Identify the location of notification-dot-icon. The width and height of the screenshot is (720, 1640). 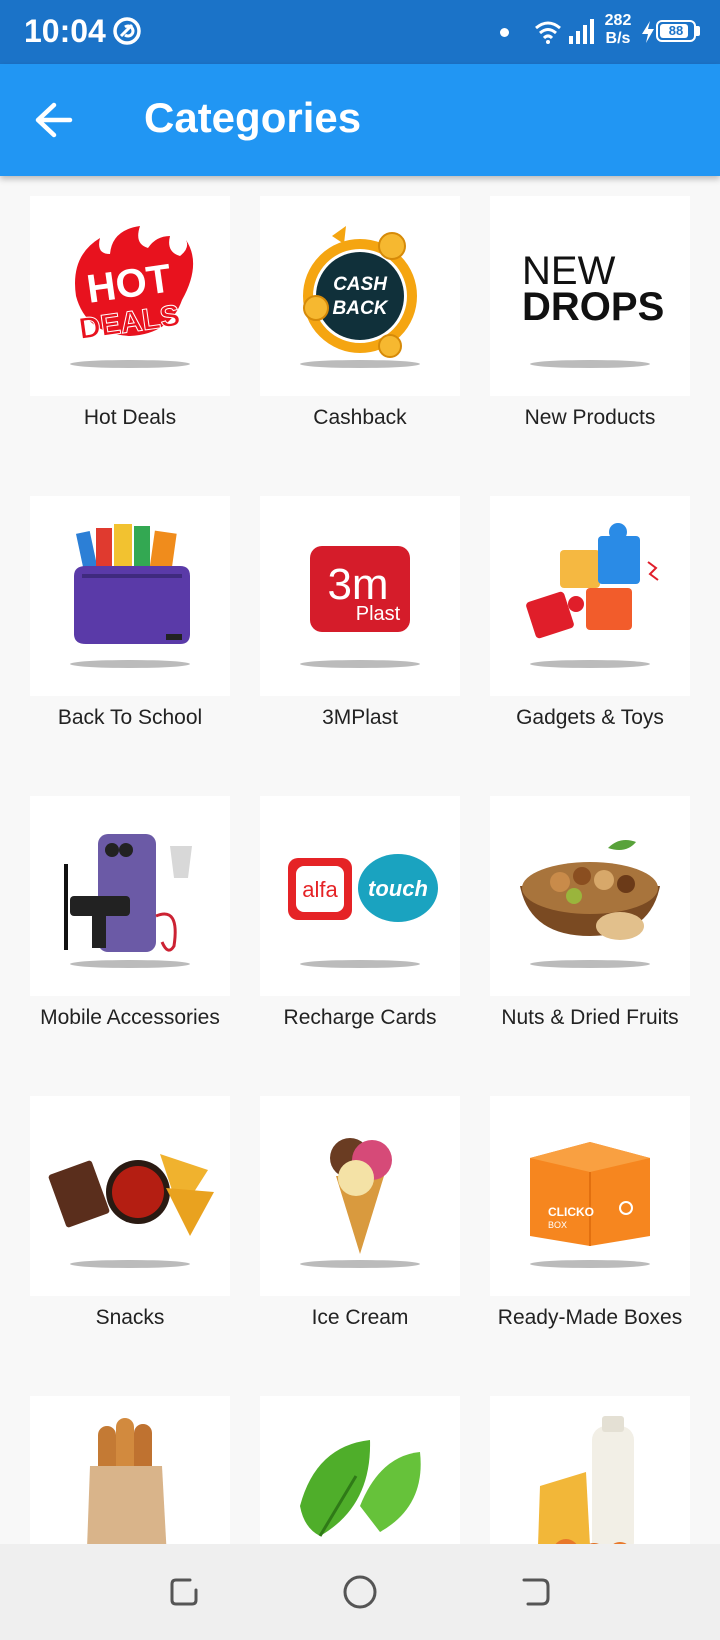
(504, 32).